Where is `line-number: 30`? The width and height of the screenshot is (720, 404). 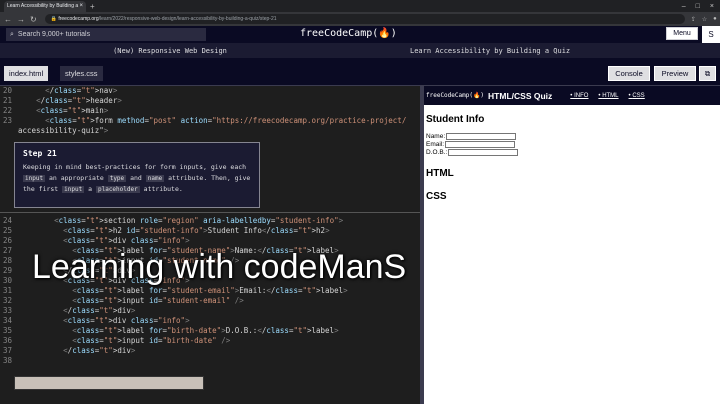 line-number: 30 is located at coordinates (7, 280).